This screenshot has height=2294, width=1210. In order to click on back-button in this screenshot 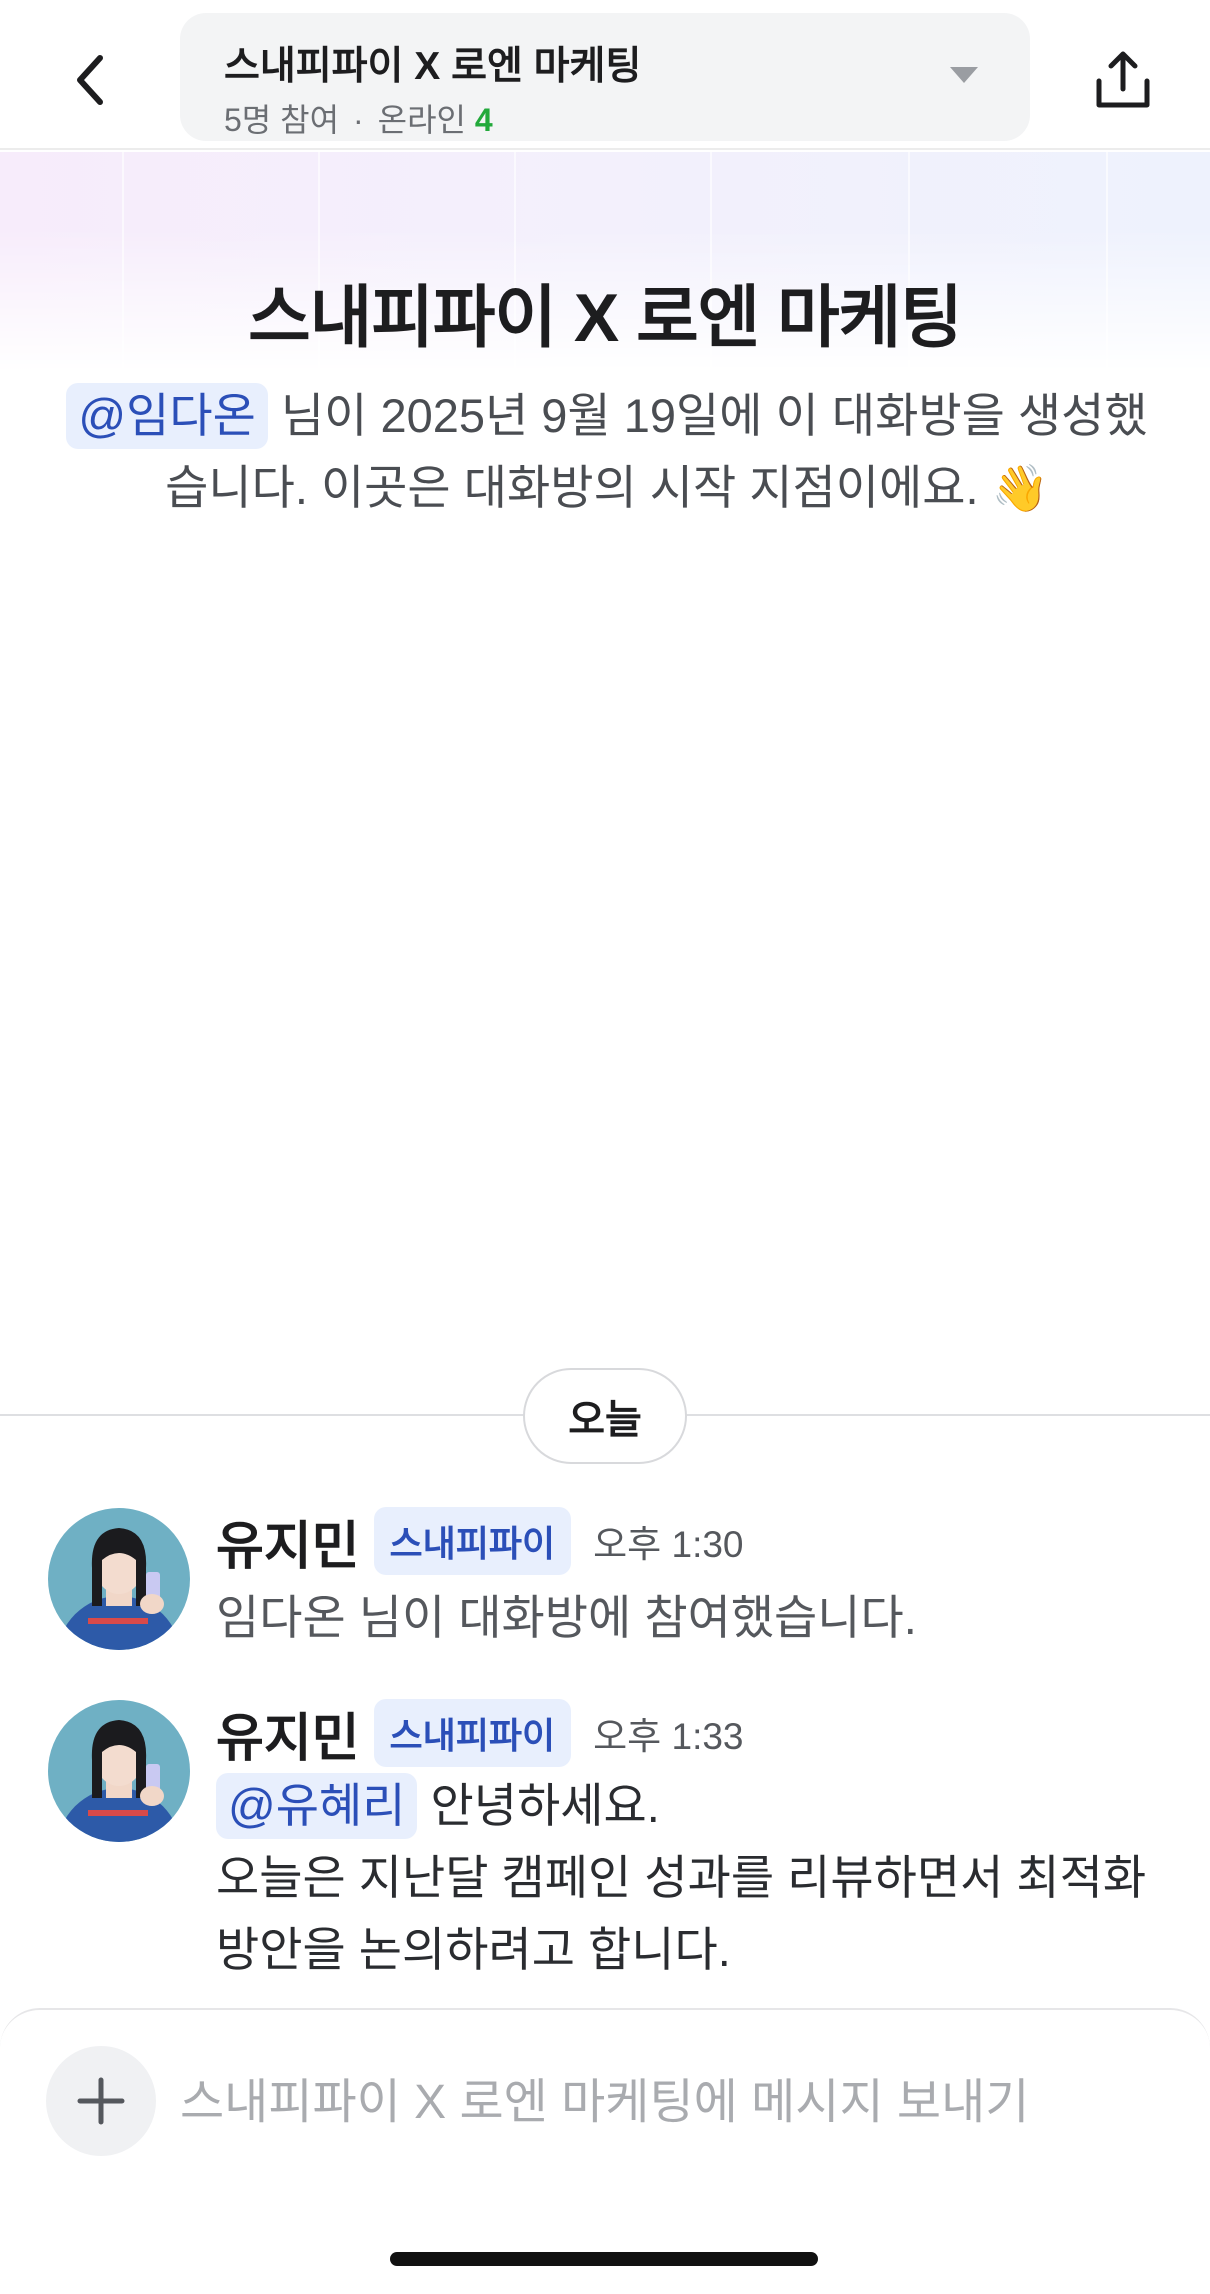, I will do `click(90, 80)`.